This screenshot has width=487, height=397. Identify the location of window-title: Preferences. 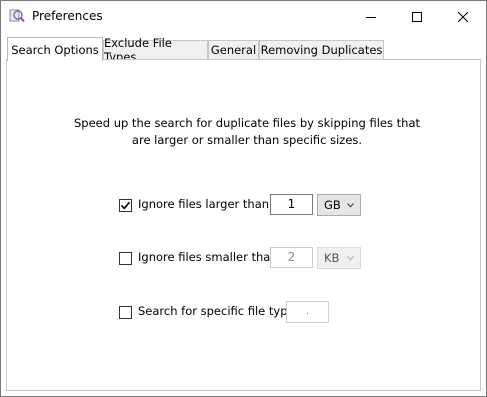
(67, 16).